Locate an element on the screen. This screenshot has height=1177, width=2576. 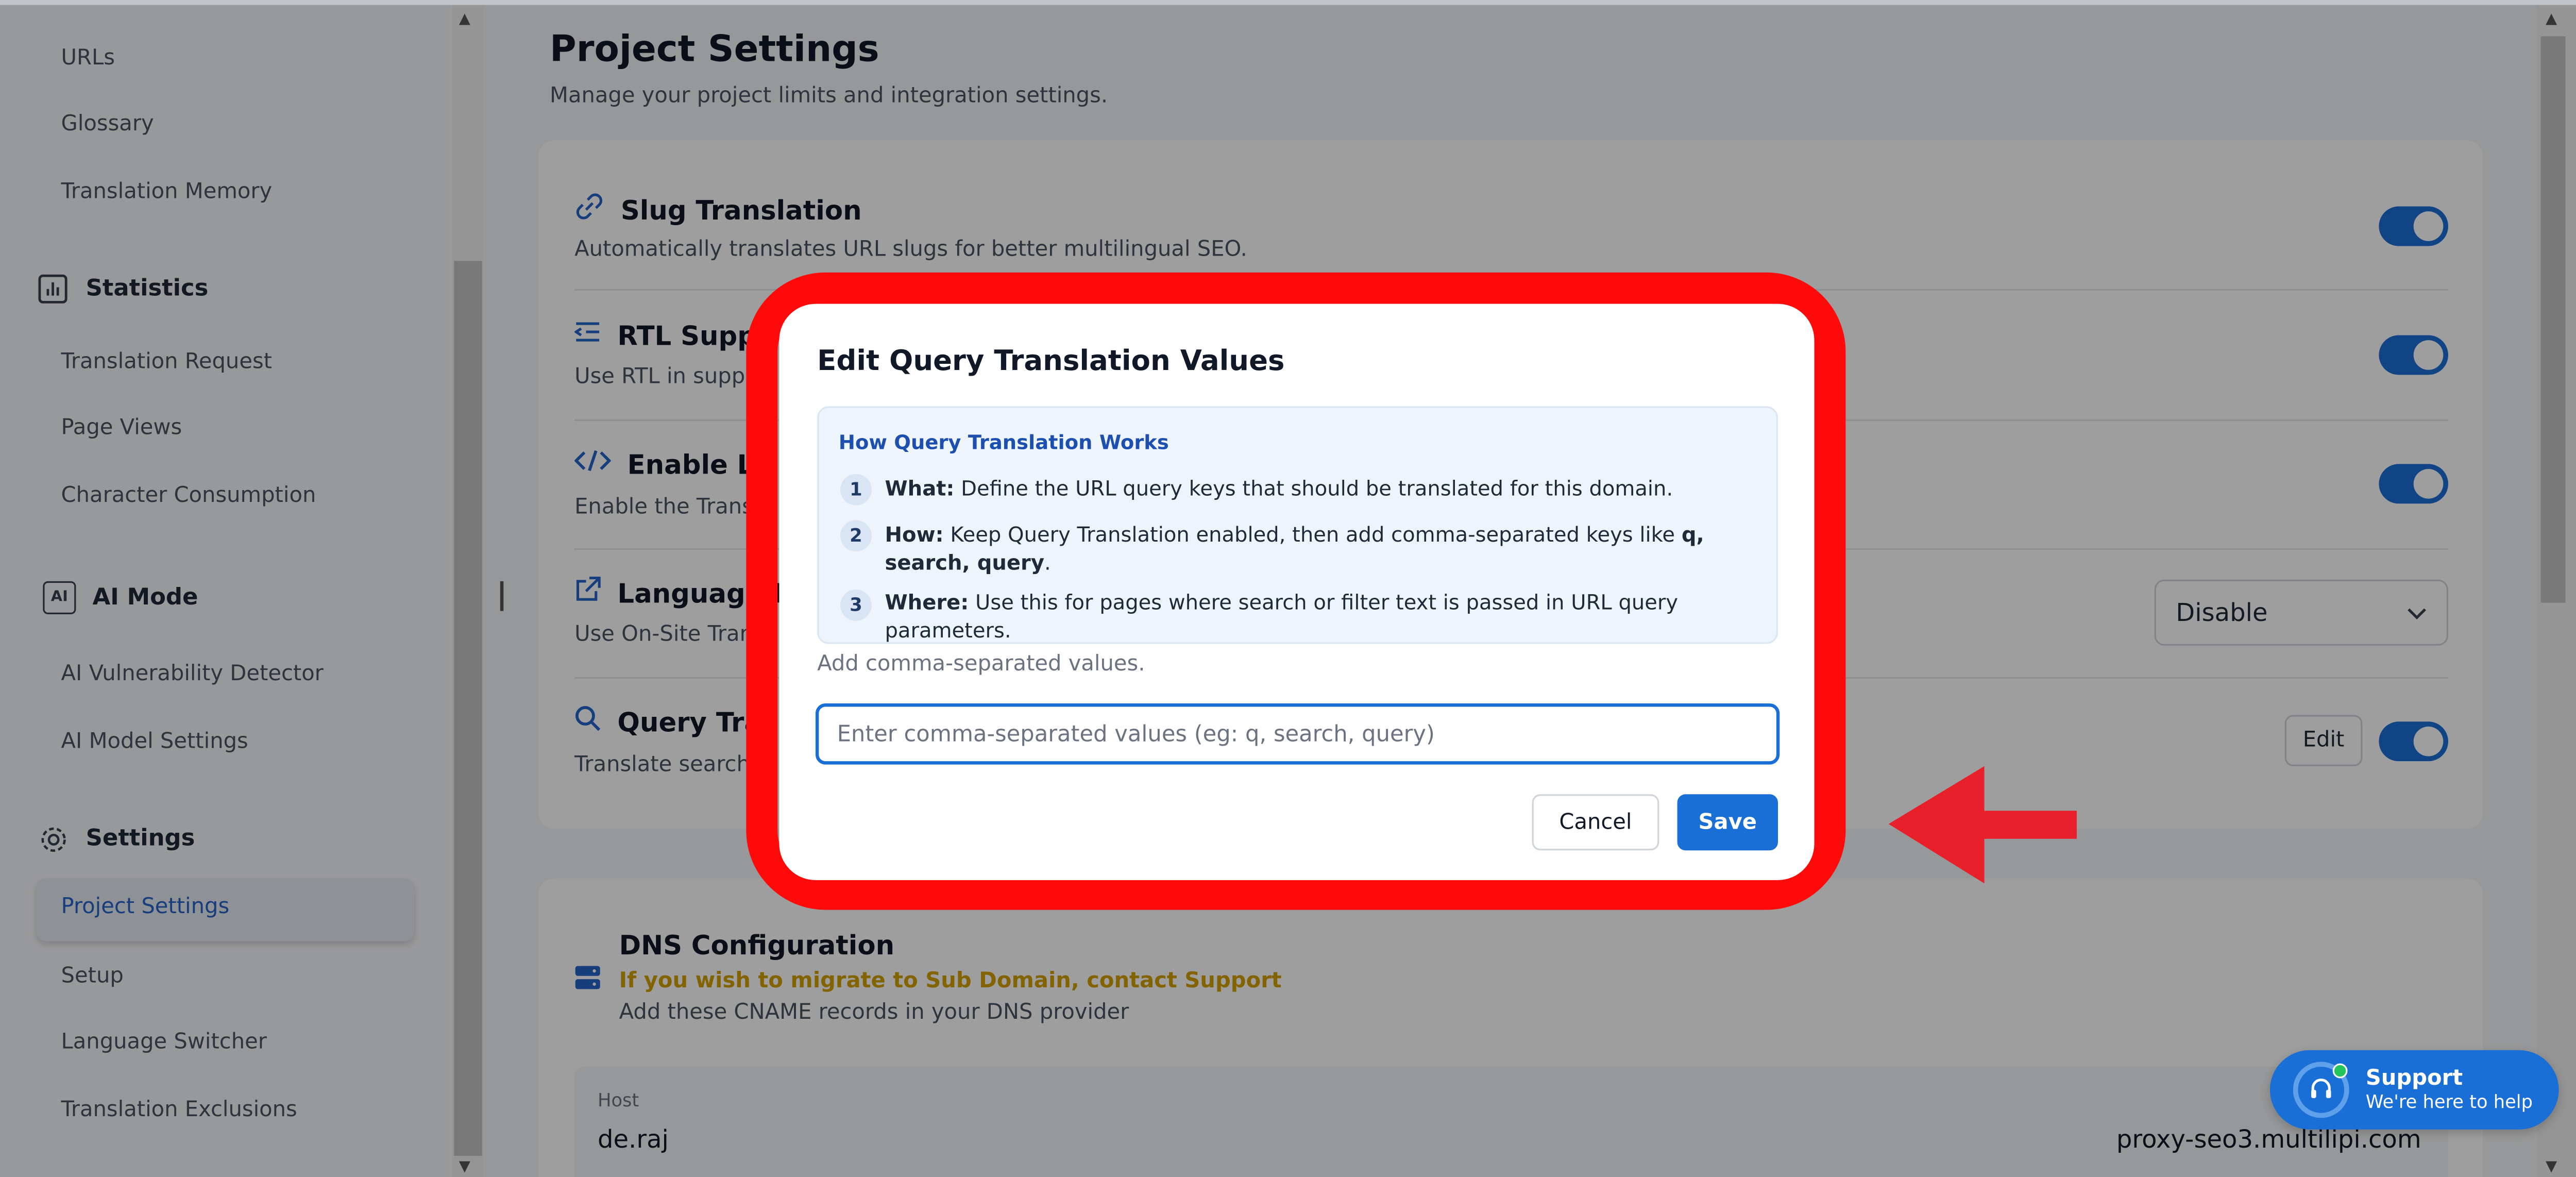
values-input-label: Add comma-separated values. is located at coordinates (981, 665).